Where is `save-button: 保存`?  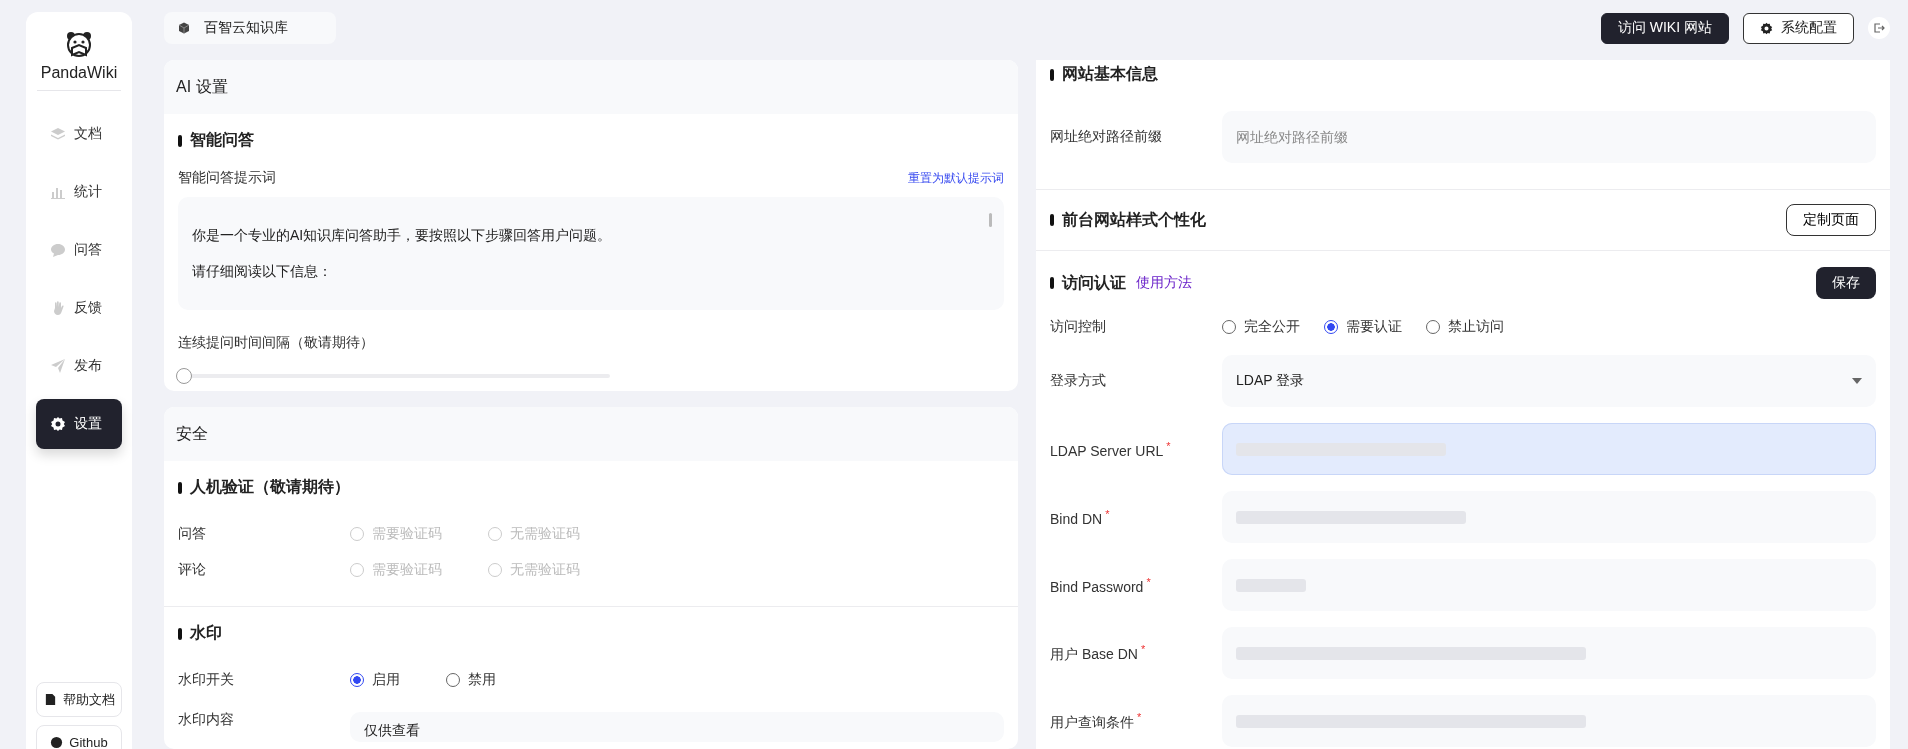 save-button: 保存 is located at coordinates (1846, 283).